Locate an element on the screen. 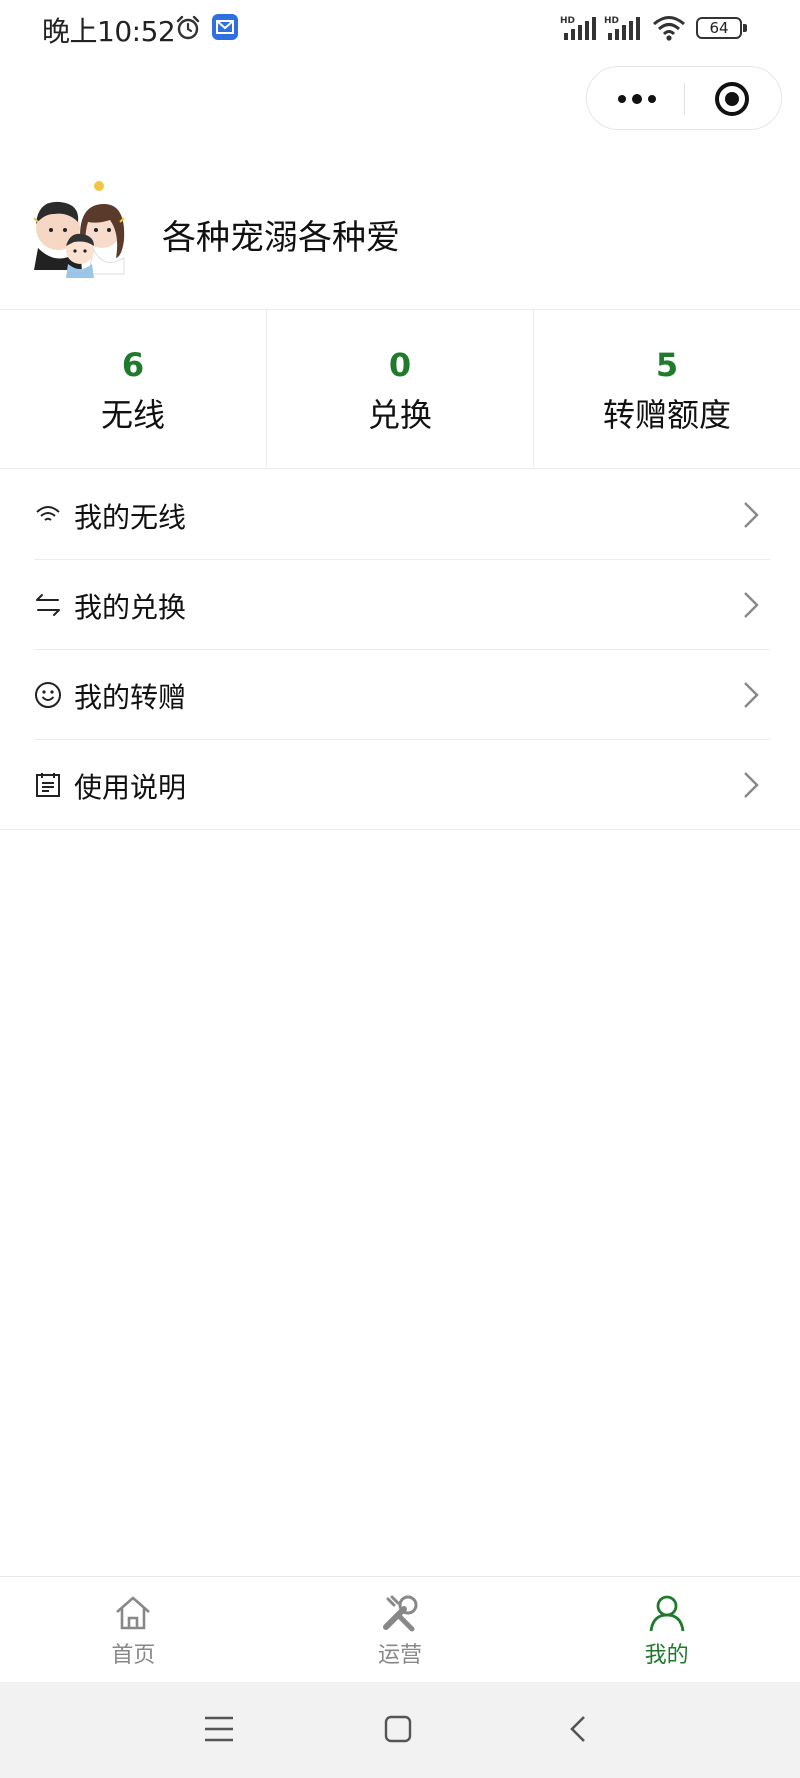 This screenshot has height=1778, width=800. home-button-icon is located at coordinates (398, 1729).